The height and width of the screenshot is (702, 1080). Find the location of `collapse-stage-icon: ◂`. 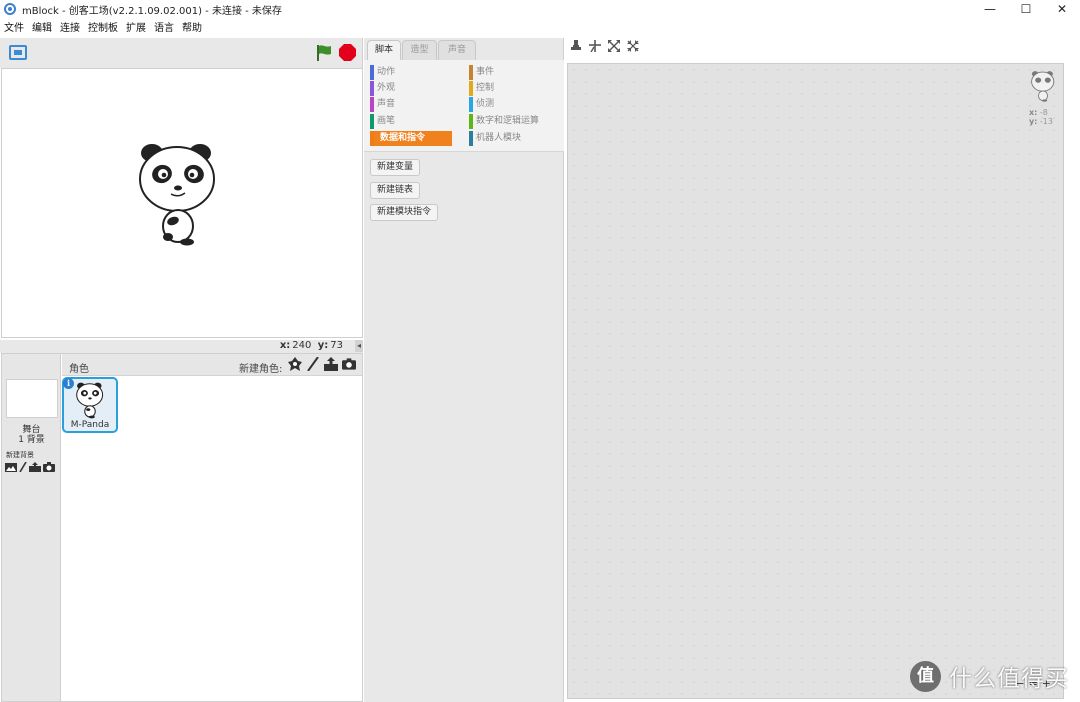

collapse-stage-icon: ◂ is located at coordinates (359, 346).